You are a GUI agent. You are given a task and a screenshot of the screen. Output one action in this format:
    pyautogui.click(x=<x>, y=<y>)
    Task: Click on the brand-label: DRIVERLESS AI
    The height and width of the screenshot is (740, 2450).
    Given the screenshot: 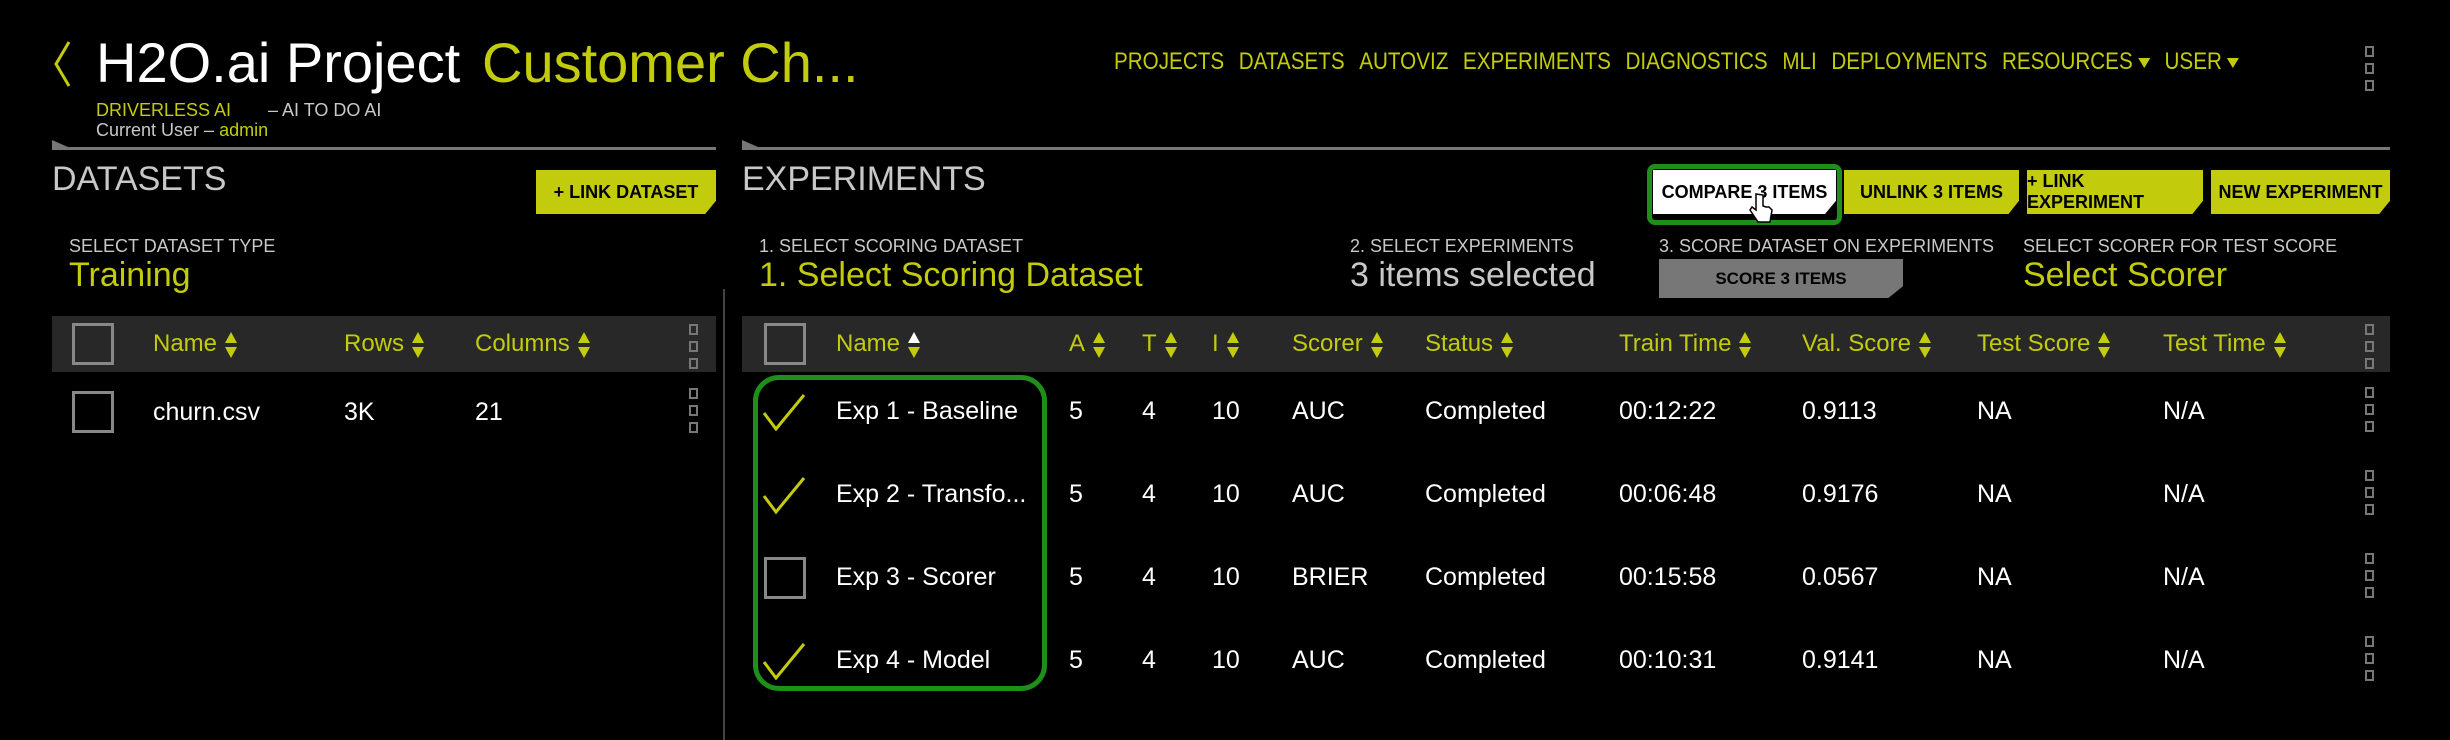 What is the action you would take?
    pyautogui.click(x=164, y=110)
    